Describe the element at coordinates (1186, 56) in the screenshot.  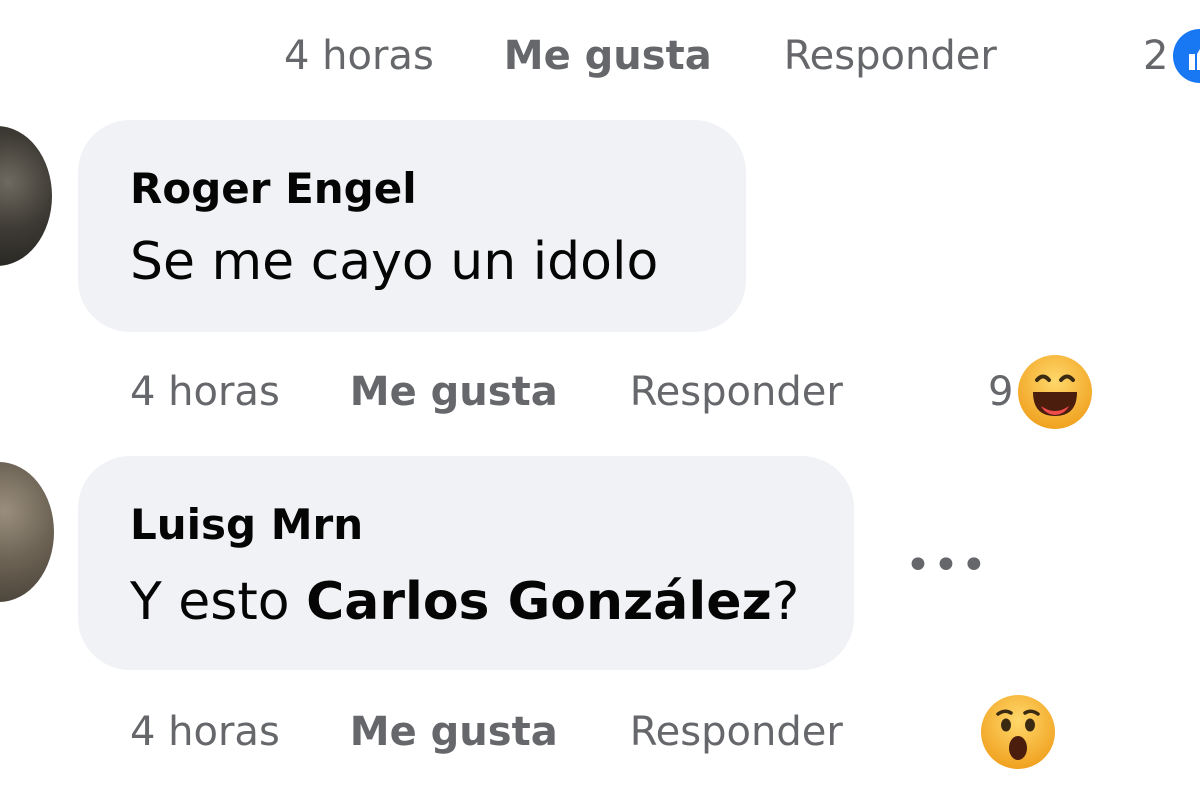
I see `like-icon` at that location.